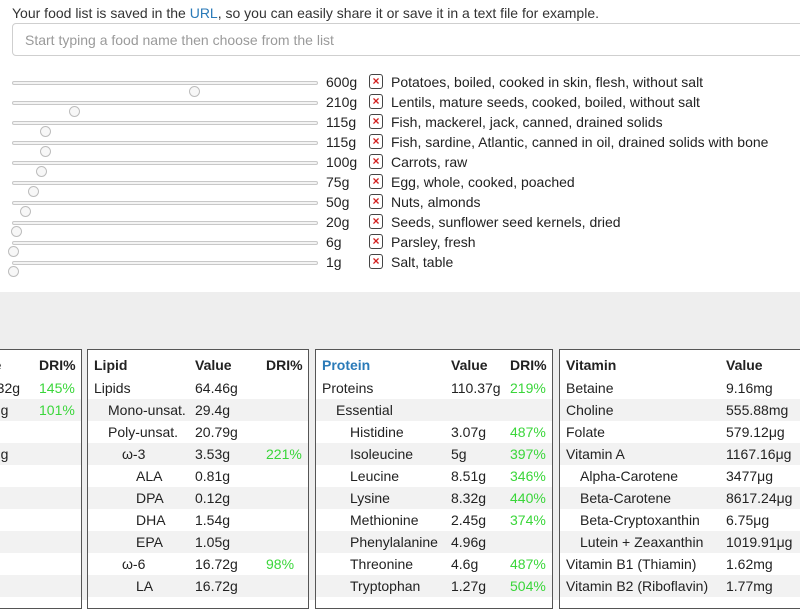 Image resolution: width=800 pixels, height=609 pixels. I want to click on quantity-slider-handle, so click(13, 271).